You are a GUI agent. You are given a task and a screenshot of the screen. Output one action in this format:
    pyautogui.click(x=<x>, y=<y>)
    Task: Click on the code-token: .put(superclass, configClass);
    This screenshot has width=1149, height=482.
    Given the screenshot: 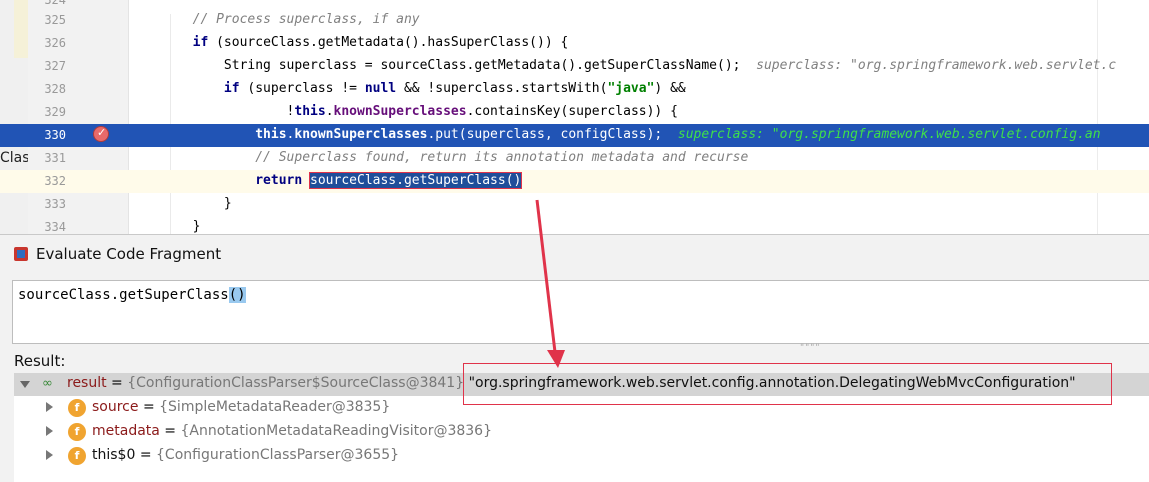 What is the action you would take?
    pyautogui.click(x=552, y=134)
    